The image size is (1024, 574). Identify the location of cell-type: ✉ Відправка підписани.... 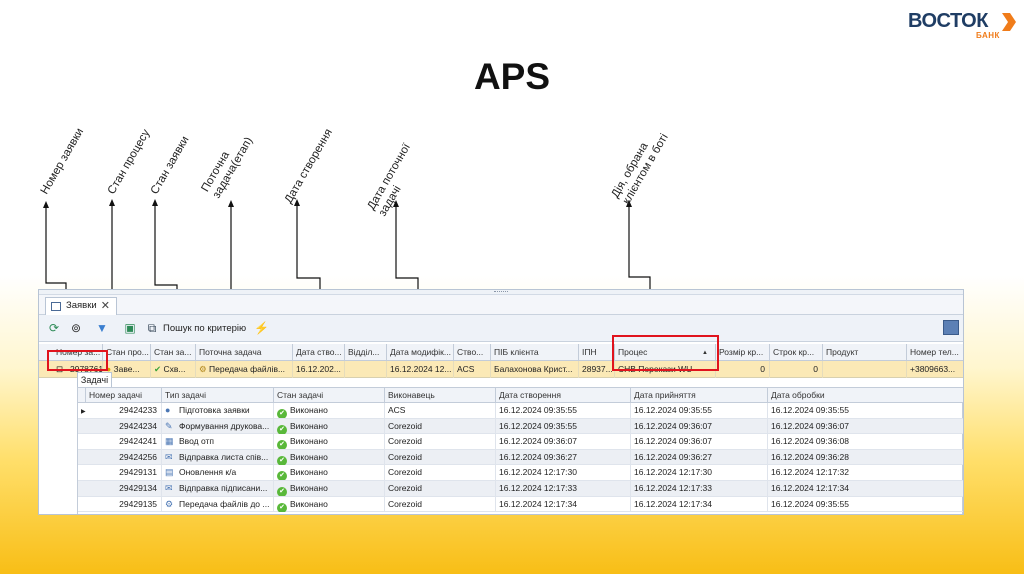
(218, 488).